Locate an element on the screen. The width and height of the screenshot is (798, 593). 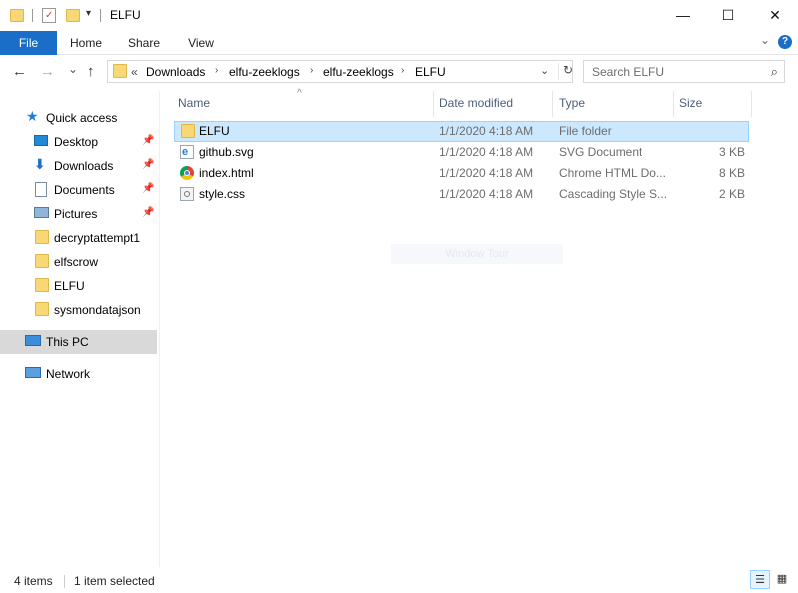
status-bar: 4 items 1 item selected ☰ ▦ is located at coordinates (399, 580).